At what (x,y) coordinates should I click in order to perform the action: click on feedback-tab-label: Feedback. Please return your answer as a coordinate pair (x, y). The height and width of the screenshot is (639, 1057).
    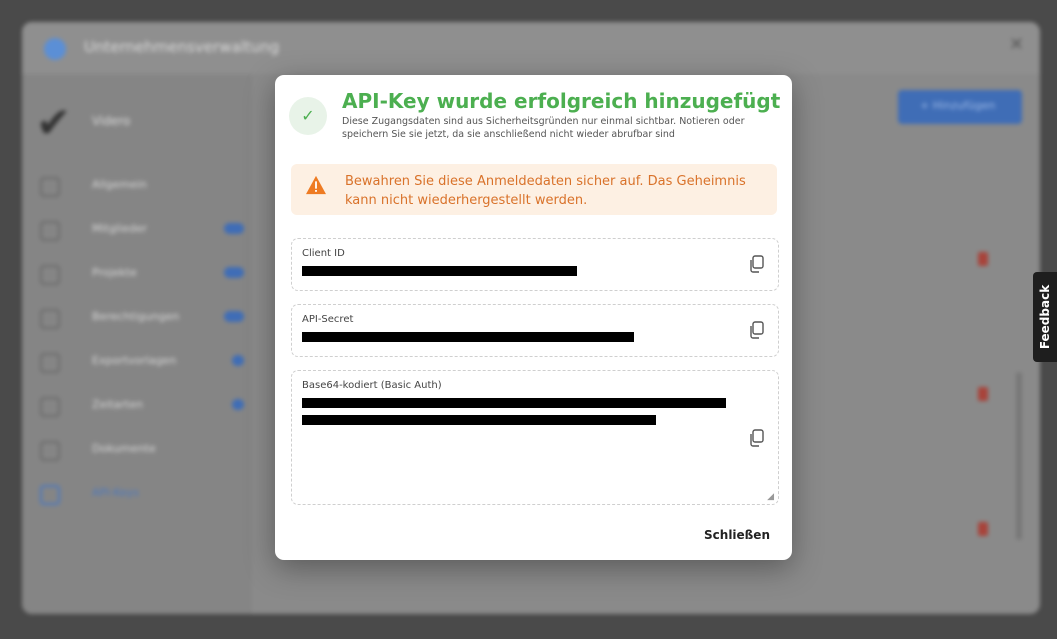
    Looking at the image, I should click on (1045, 317).